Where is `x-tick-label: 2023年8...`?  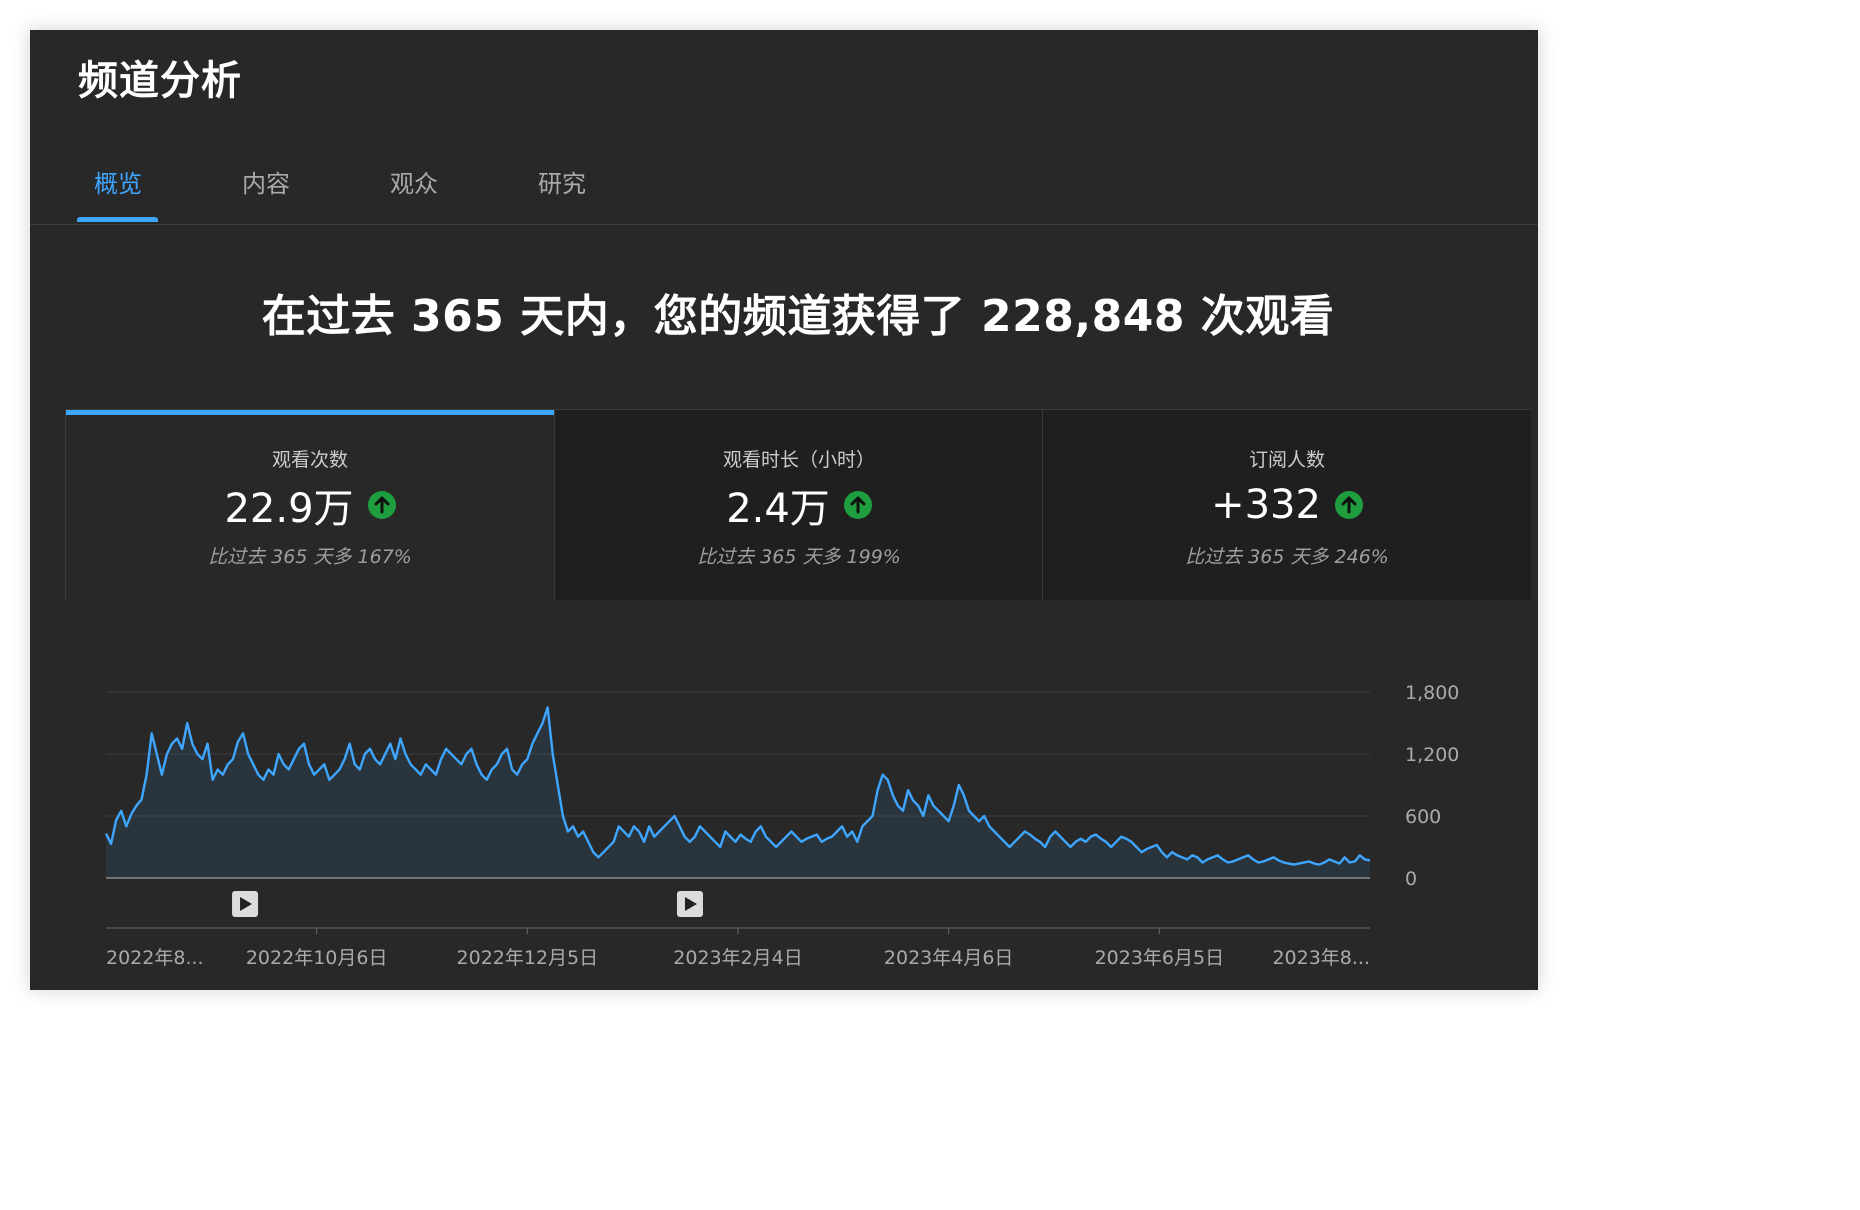 x-tick-label: 2023年8... is located at coordinates (1321, 958).